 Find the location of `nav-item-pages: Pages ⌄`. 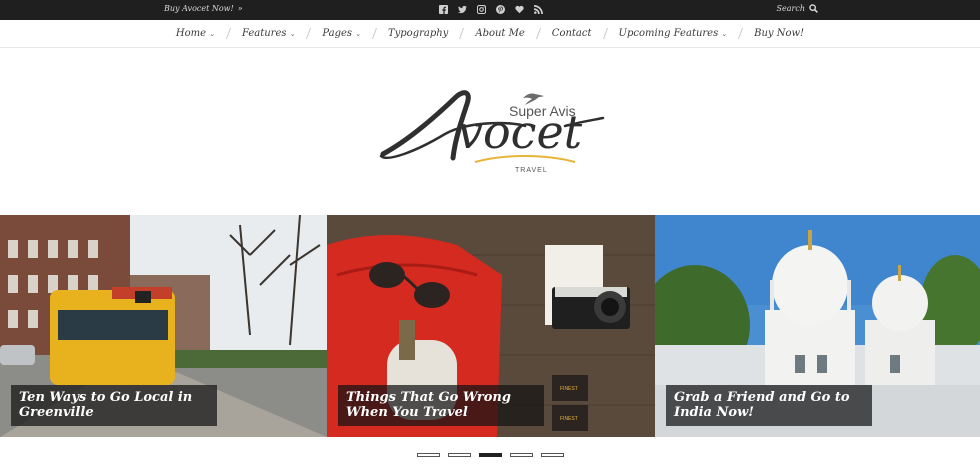

nav-item-pages: Pages ⌄ is located at coordinates (341, 33).